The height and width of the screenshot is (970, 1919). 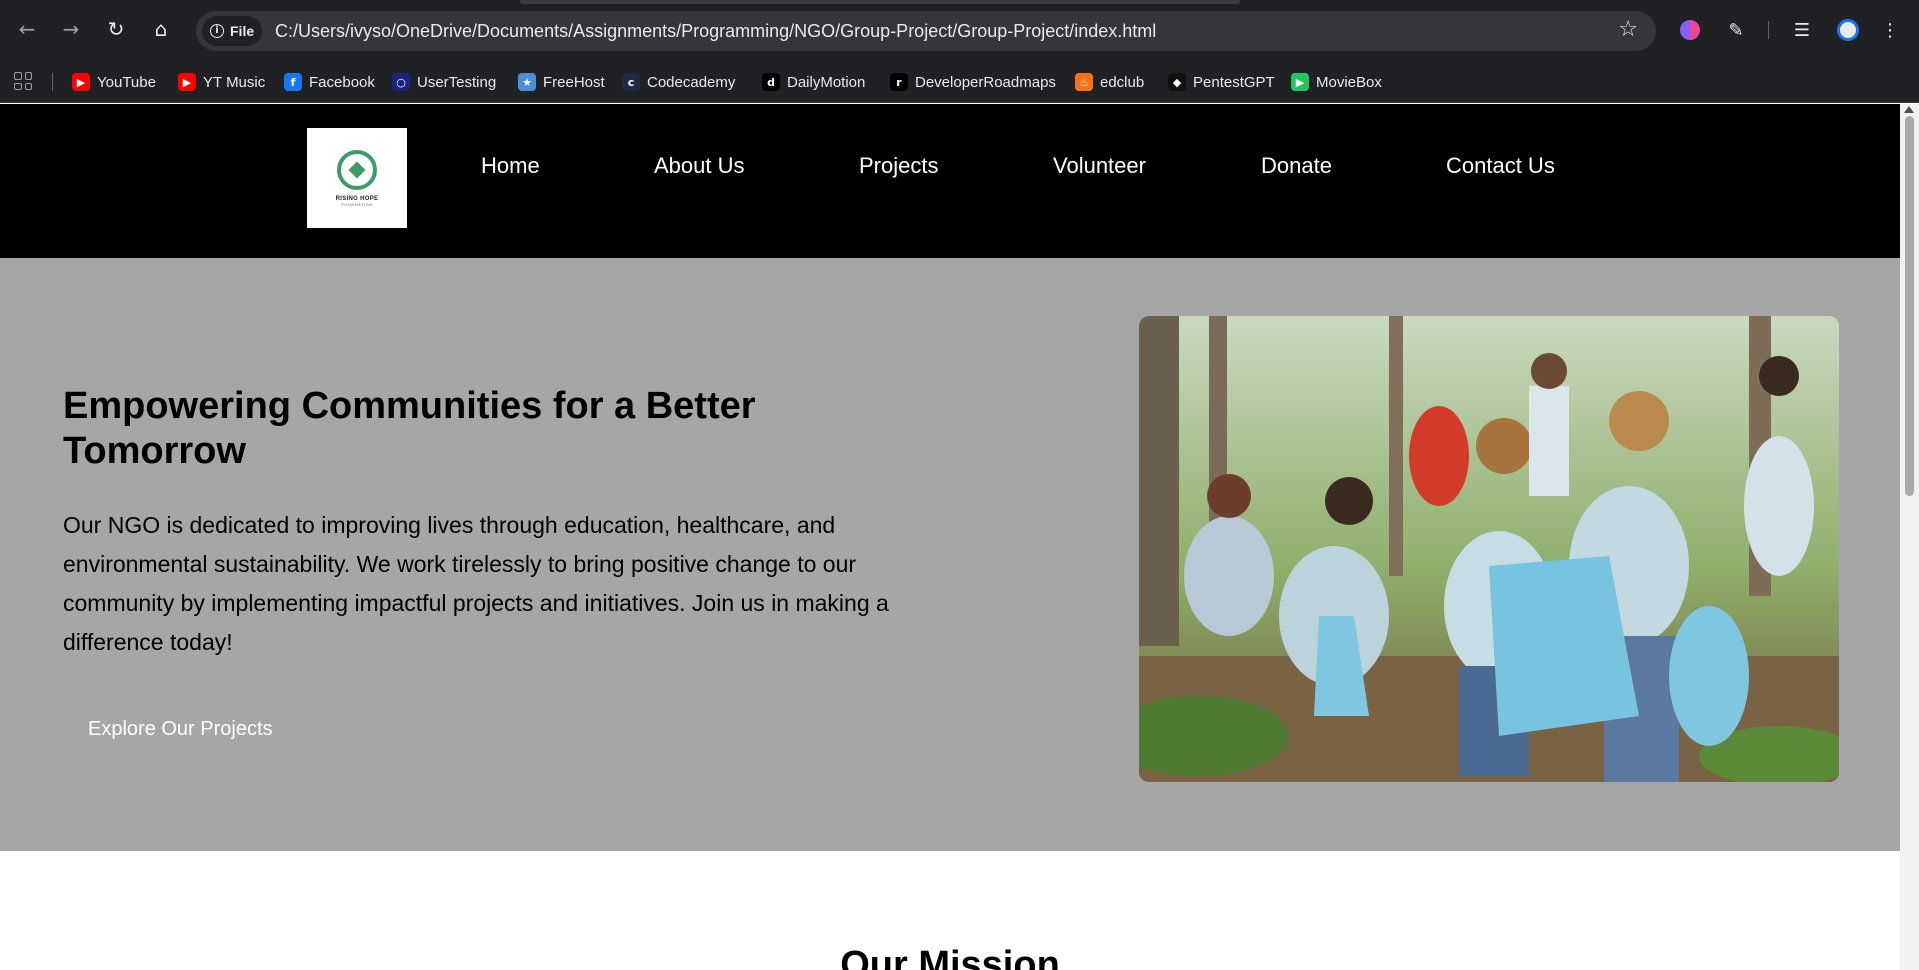 I want to click on bookmark-item: ▶ MovieBox, so click(x=1336, y=82).